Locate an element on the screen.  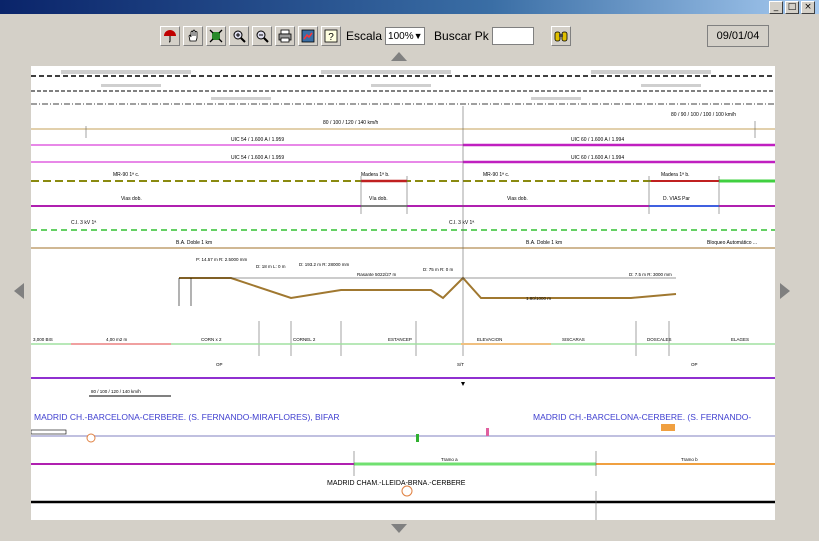
station-3: CORNEL 2 is located at coordinates (304, 339).